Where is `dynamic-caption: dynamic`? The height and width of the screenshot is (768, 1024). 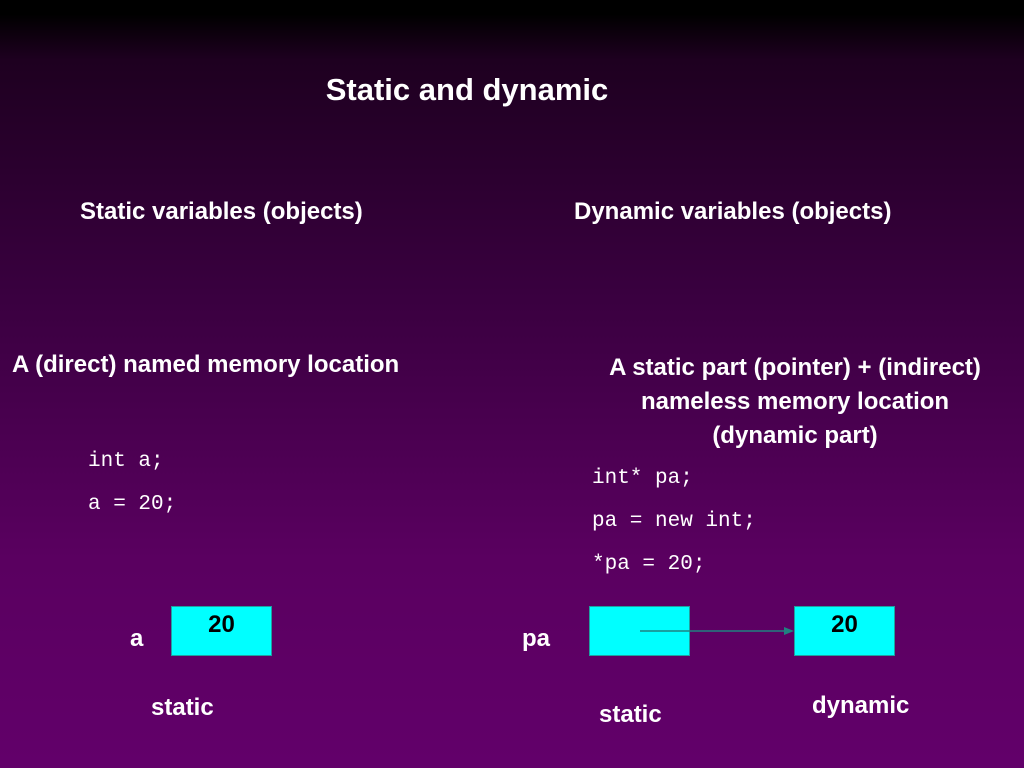 dynamic-caption: dynamic is located at coordinates (861, 705).